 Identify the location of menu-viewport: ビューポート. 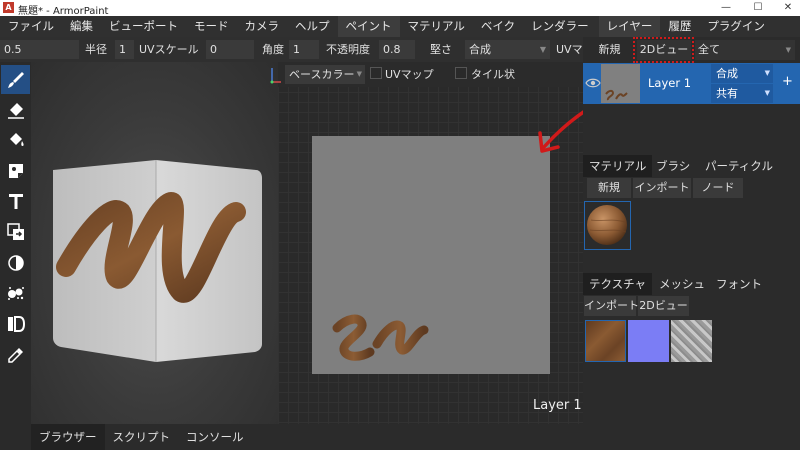
(143, 26).